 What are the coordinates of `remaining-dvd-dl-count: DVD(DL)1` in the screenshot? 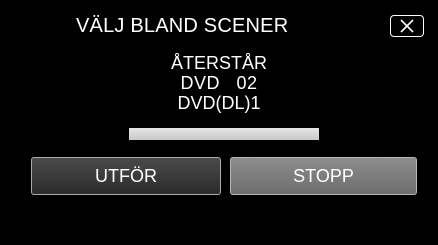 It's located at (219, 103).